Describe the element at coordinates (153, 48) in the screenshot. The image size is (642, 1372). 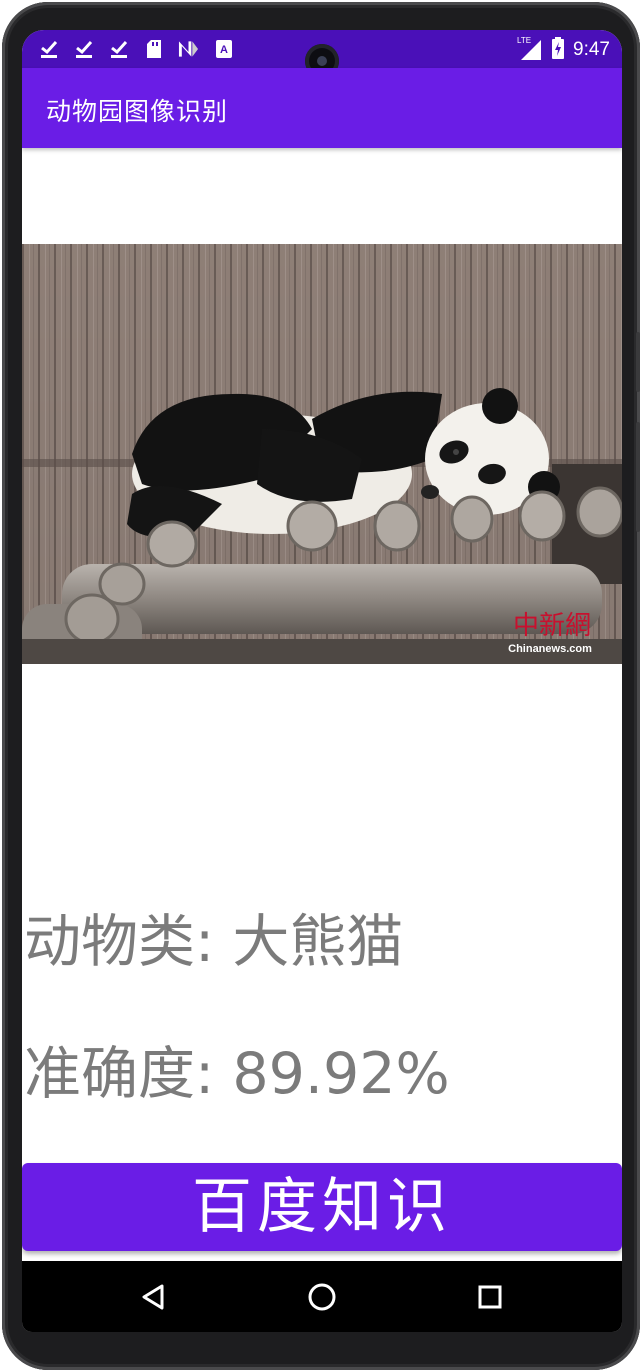
I see `sd-card-icon` at that location.